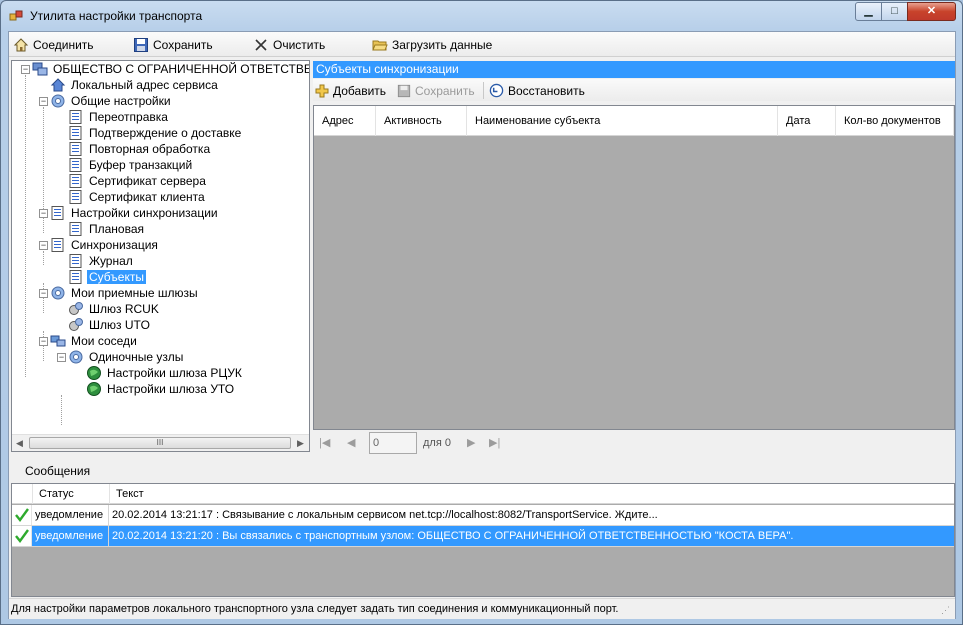  What do you see at coordinates (137, 197) in the screenshot?
I see `tree-item-client-cert: Сертификат клиента` at bounding box center [137, 197].